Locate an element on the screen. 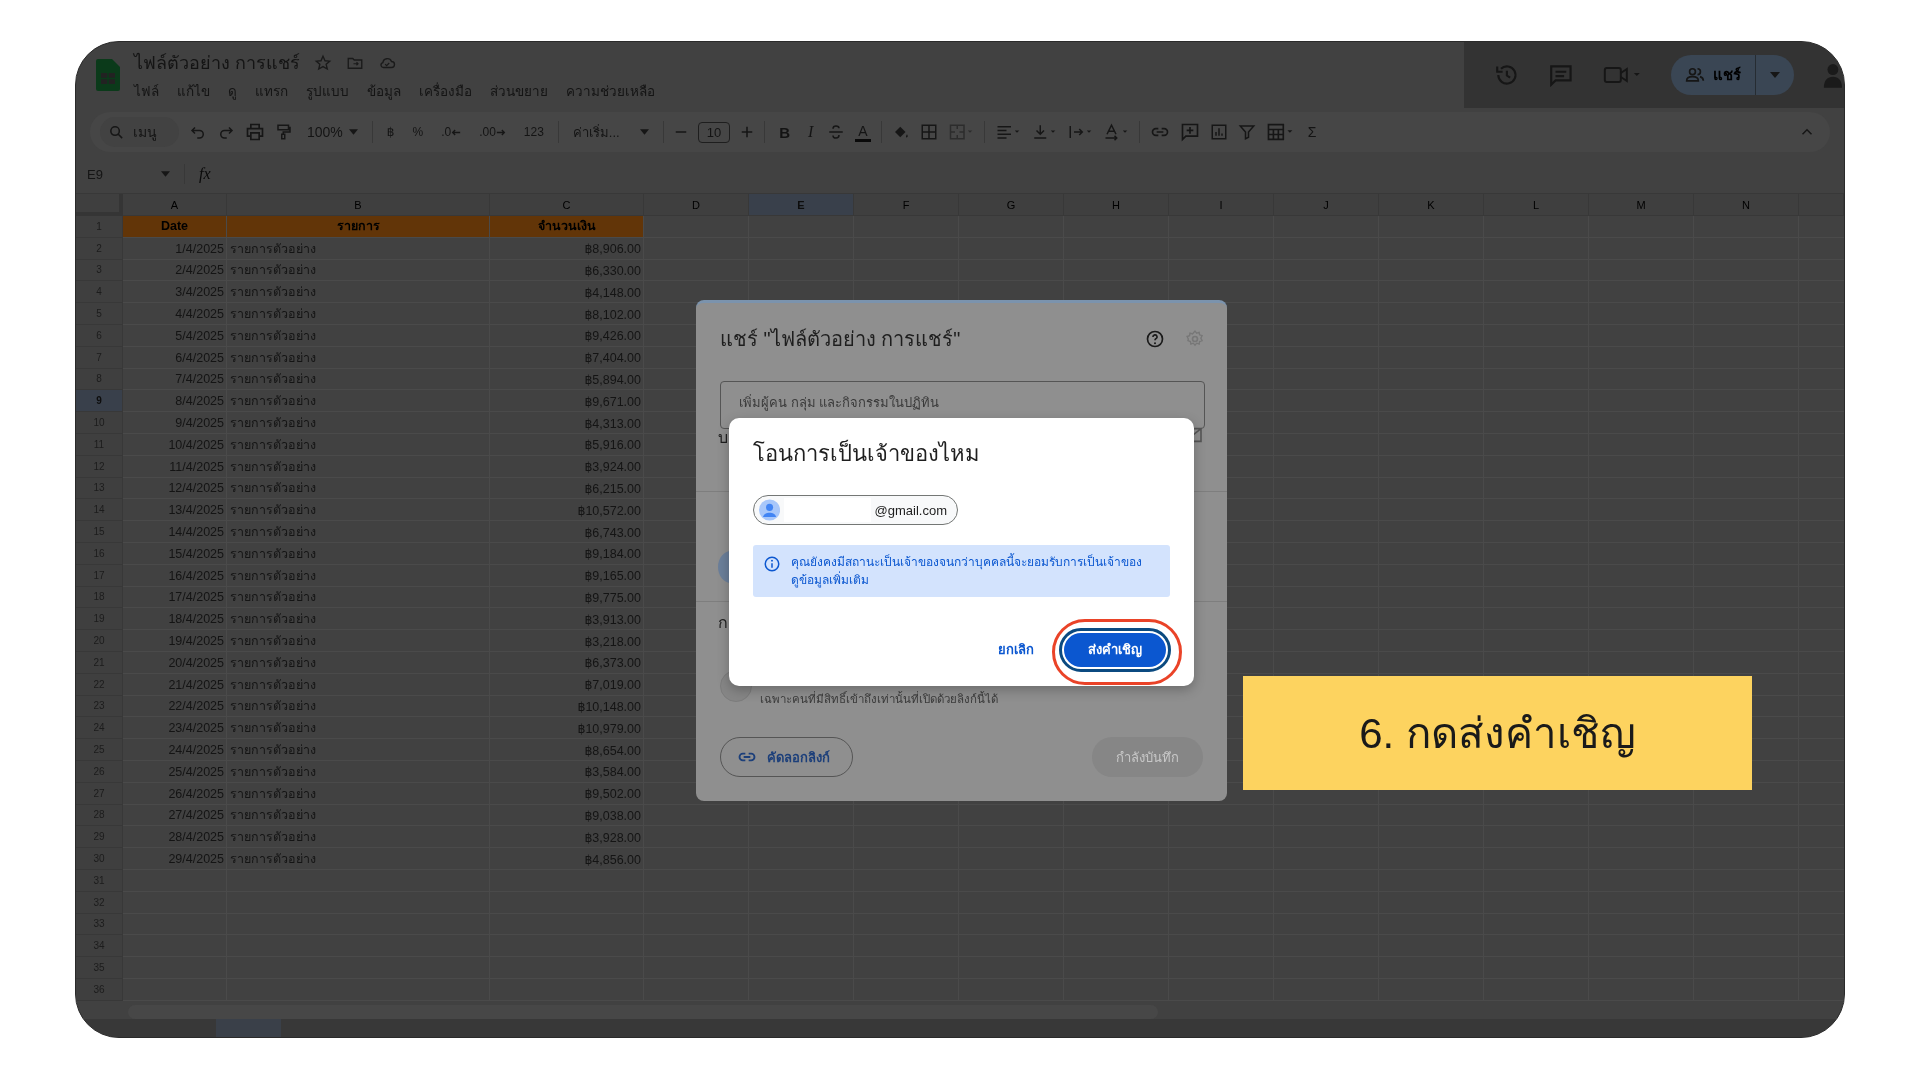 This screenshot has height=1080, width=1920. strikethrough-icon is located at coordinates (836, 132).